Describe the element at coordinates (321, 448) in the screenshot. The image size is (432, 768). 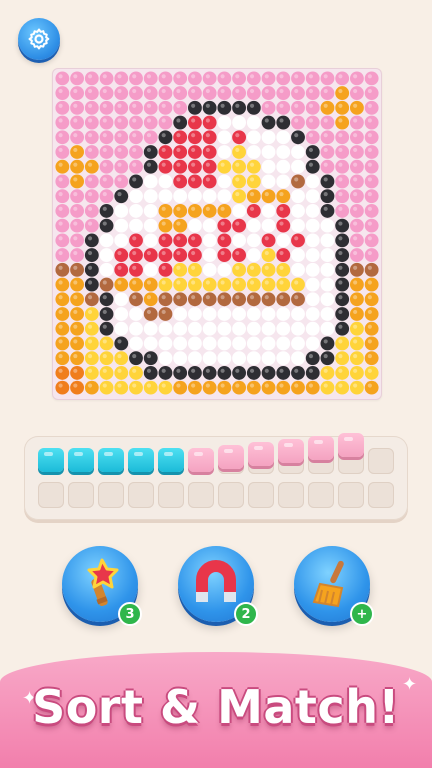
I see `pink-tile` at that location.